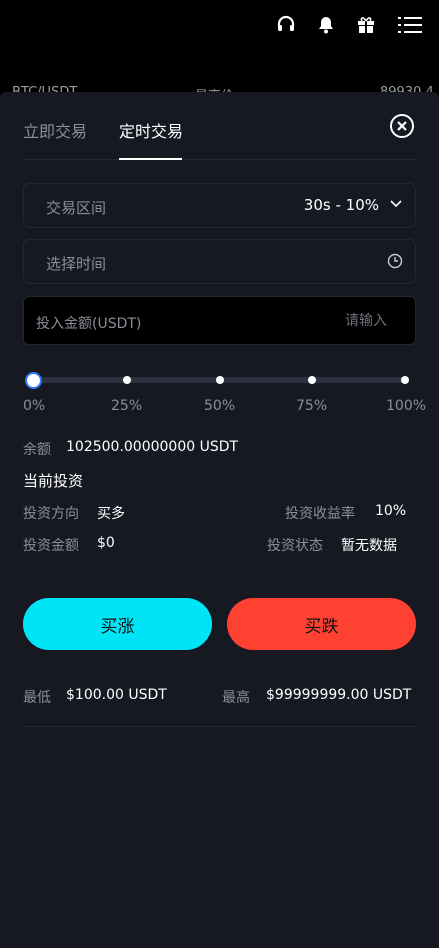 Image resolution: width=439 pixels, height=948 pixels. Describe the element at coordinates (339, 695) in the screenshot. I see `max-value: $99999999.00 USDT` at that location.